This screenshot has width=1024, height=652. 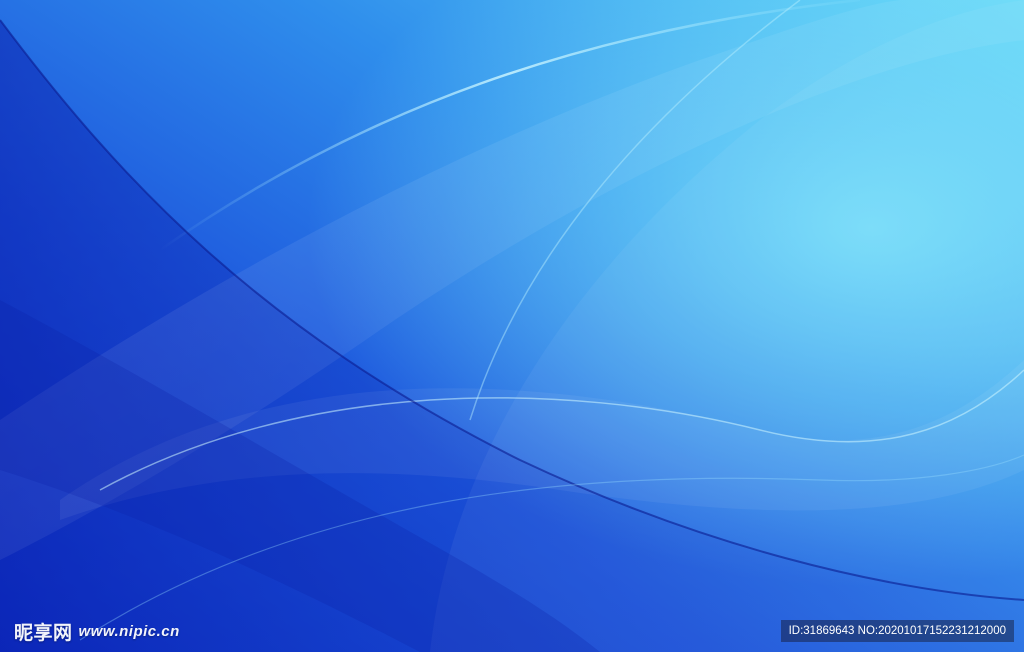 I want to click on logo-cjk-text: 昵享网, so click(x=43, y=632).